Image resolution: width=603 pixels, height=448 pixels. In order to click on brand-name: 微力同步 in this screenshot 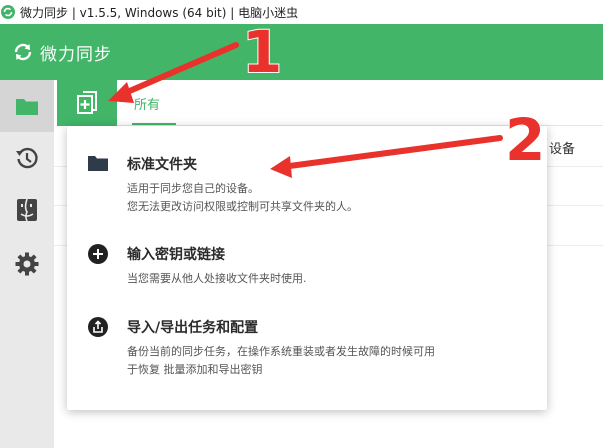, I will do `click(76, 54)`.